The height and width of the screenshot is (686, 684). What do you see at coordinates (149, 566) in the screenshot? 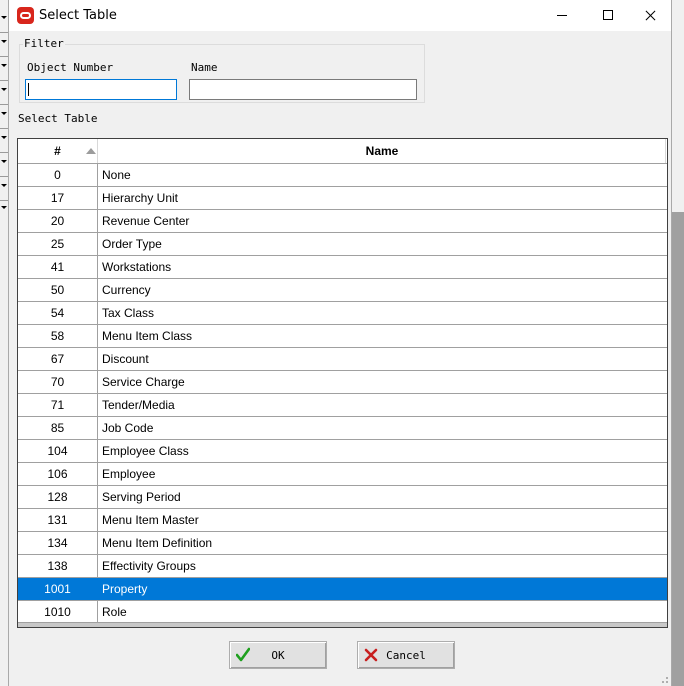
I see `cell-name: Effectivity Groups` at bounding box center [149, 566].